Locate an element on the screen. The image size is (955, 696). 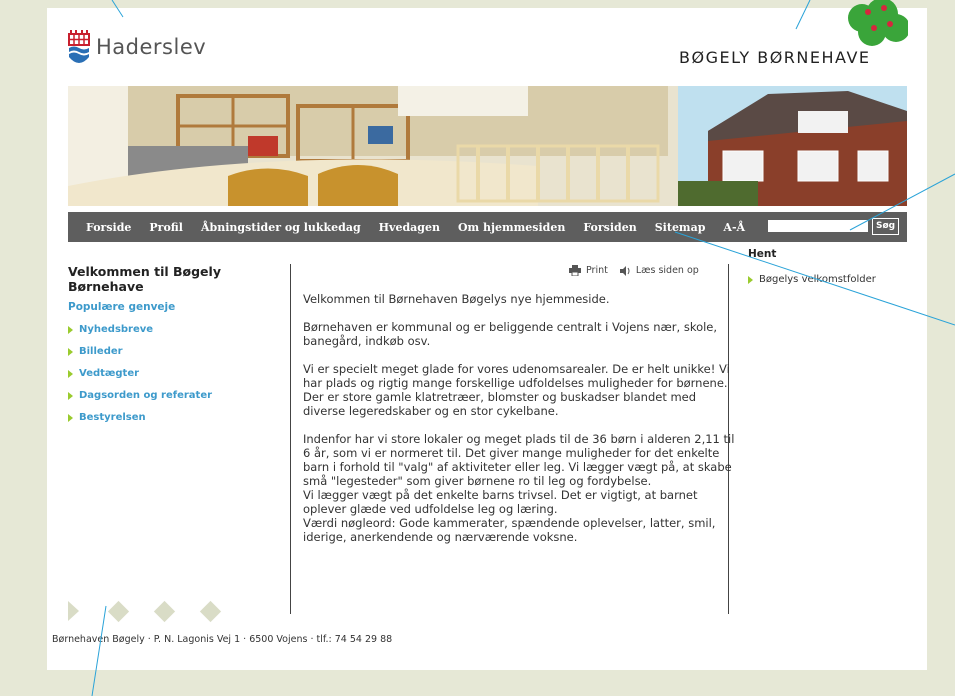
nav-item-a-aa: A-Å is located at coordinates (734, 227).